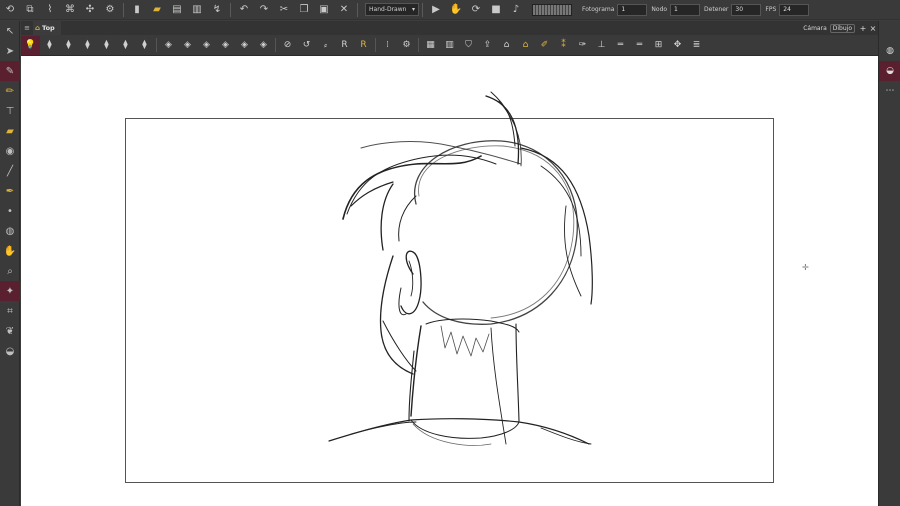 Image resolution: width=900 pixels, height=506 pixels. I want to click on frame-slider, so click(552, 9).